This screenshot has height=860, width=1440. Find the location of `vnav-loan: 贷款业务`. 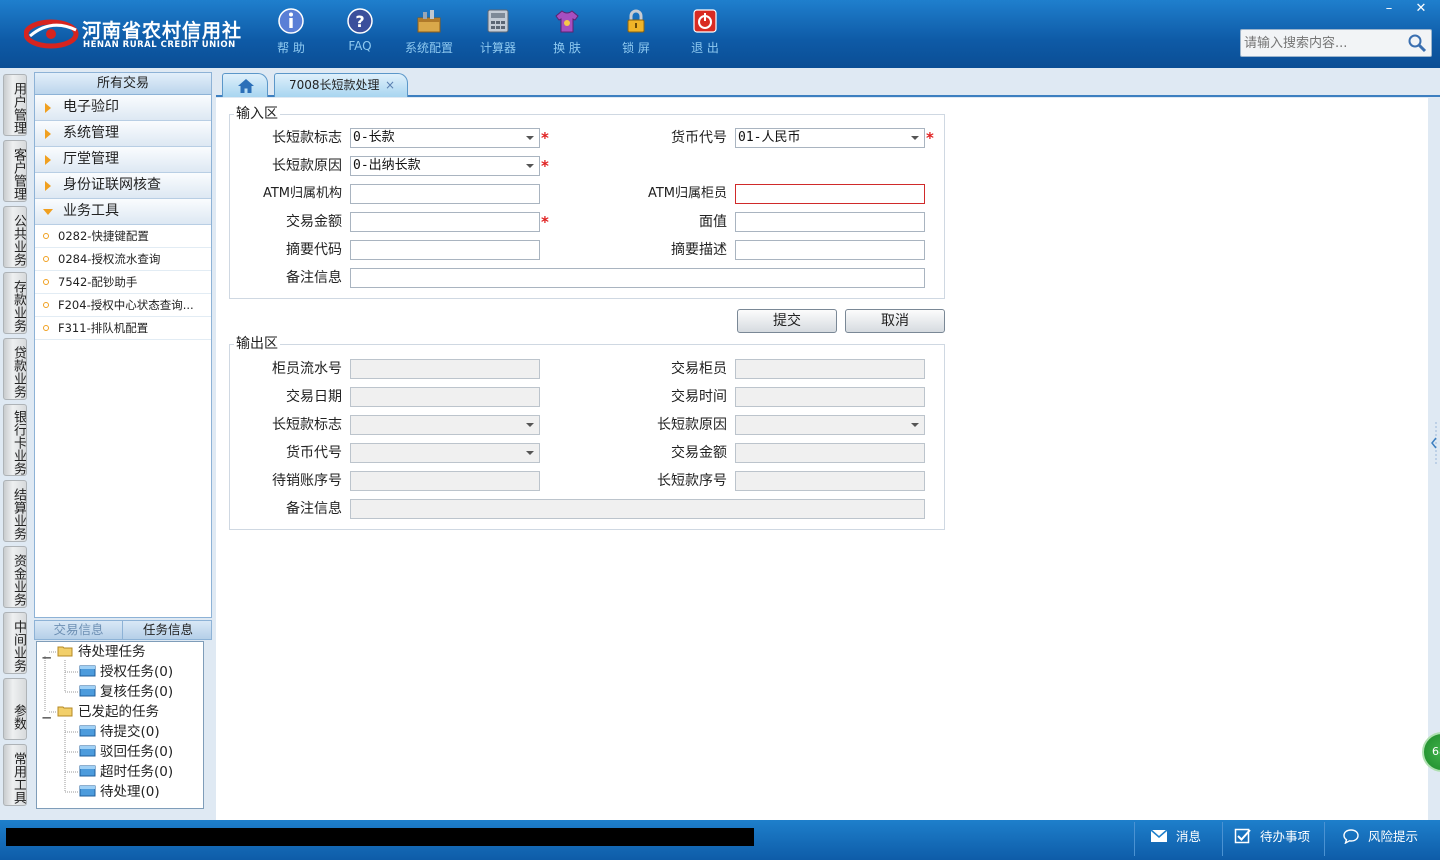

vnav-loan: 贷款业务 is located at coordinates (15, 369).